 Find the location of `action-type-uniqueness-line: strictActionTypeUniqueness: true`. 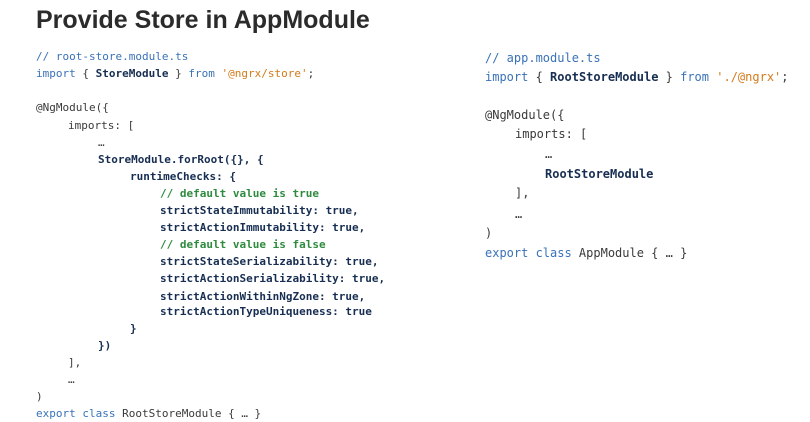

action-type-uniqueness-line: strictActionTypeUniqueness: true is located at coordinates (266, 311).